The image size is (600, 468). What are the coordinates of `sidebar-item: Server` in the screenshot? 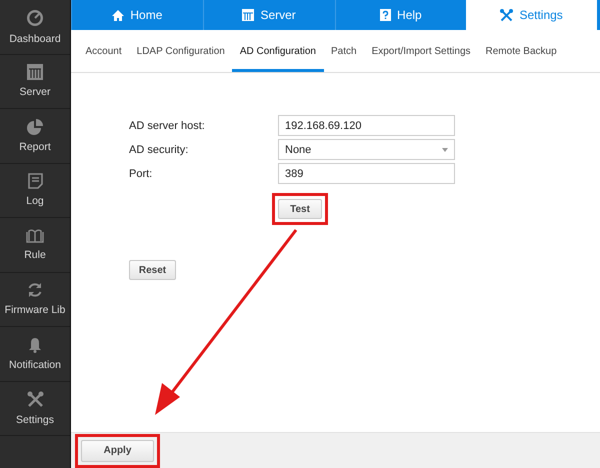 It's located at (35, 81).